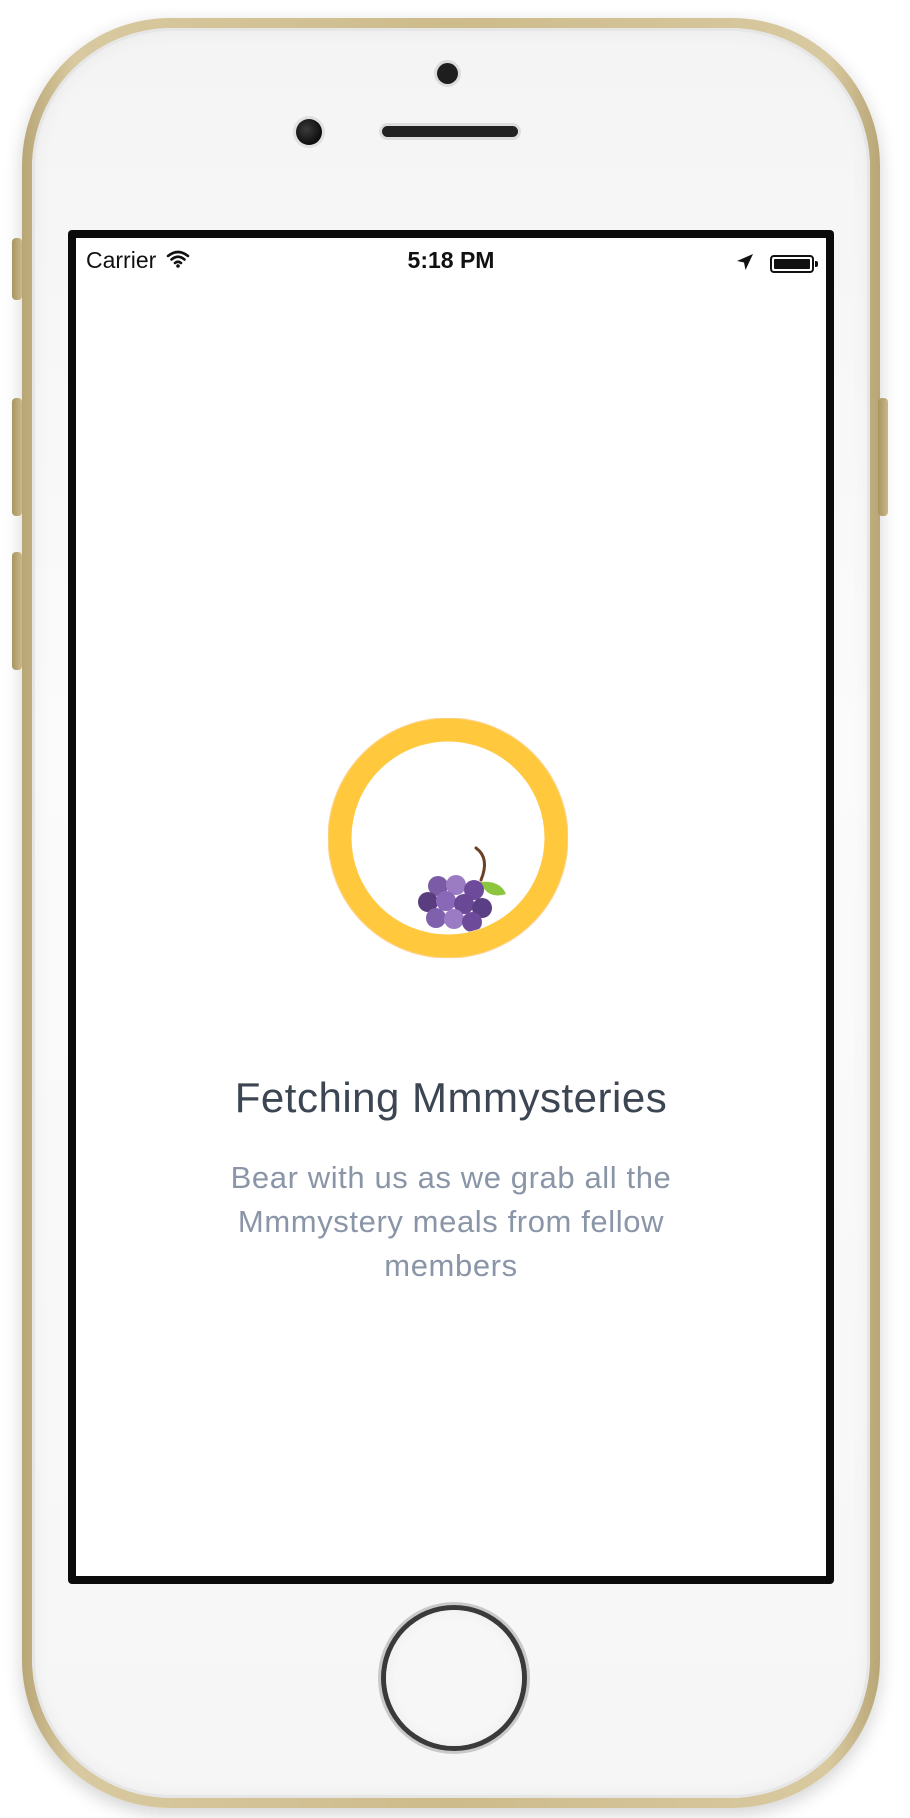 The height and width of the screenshot is (1818, 910). I want to click on front-camera, so click(309, 132).